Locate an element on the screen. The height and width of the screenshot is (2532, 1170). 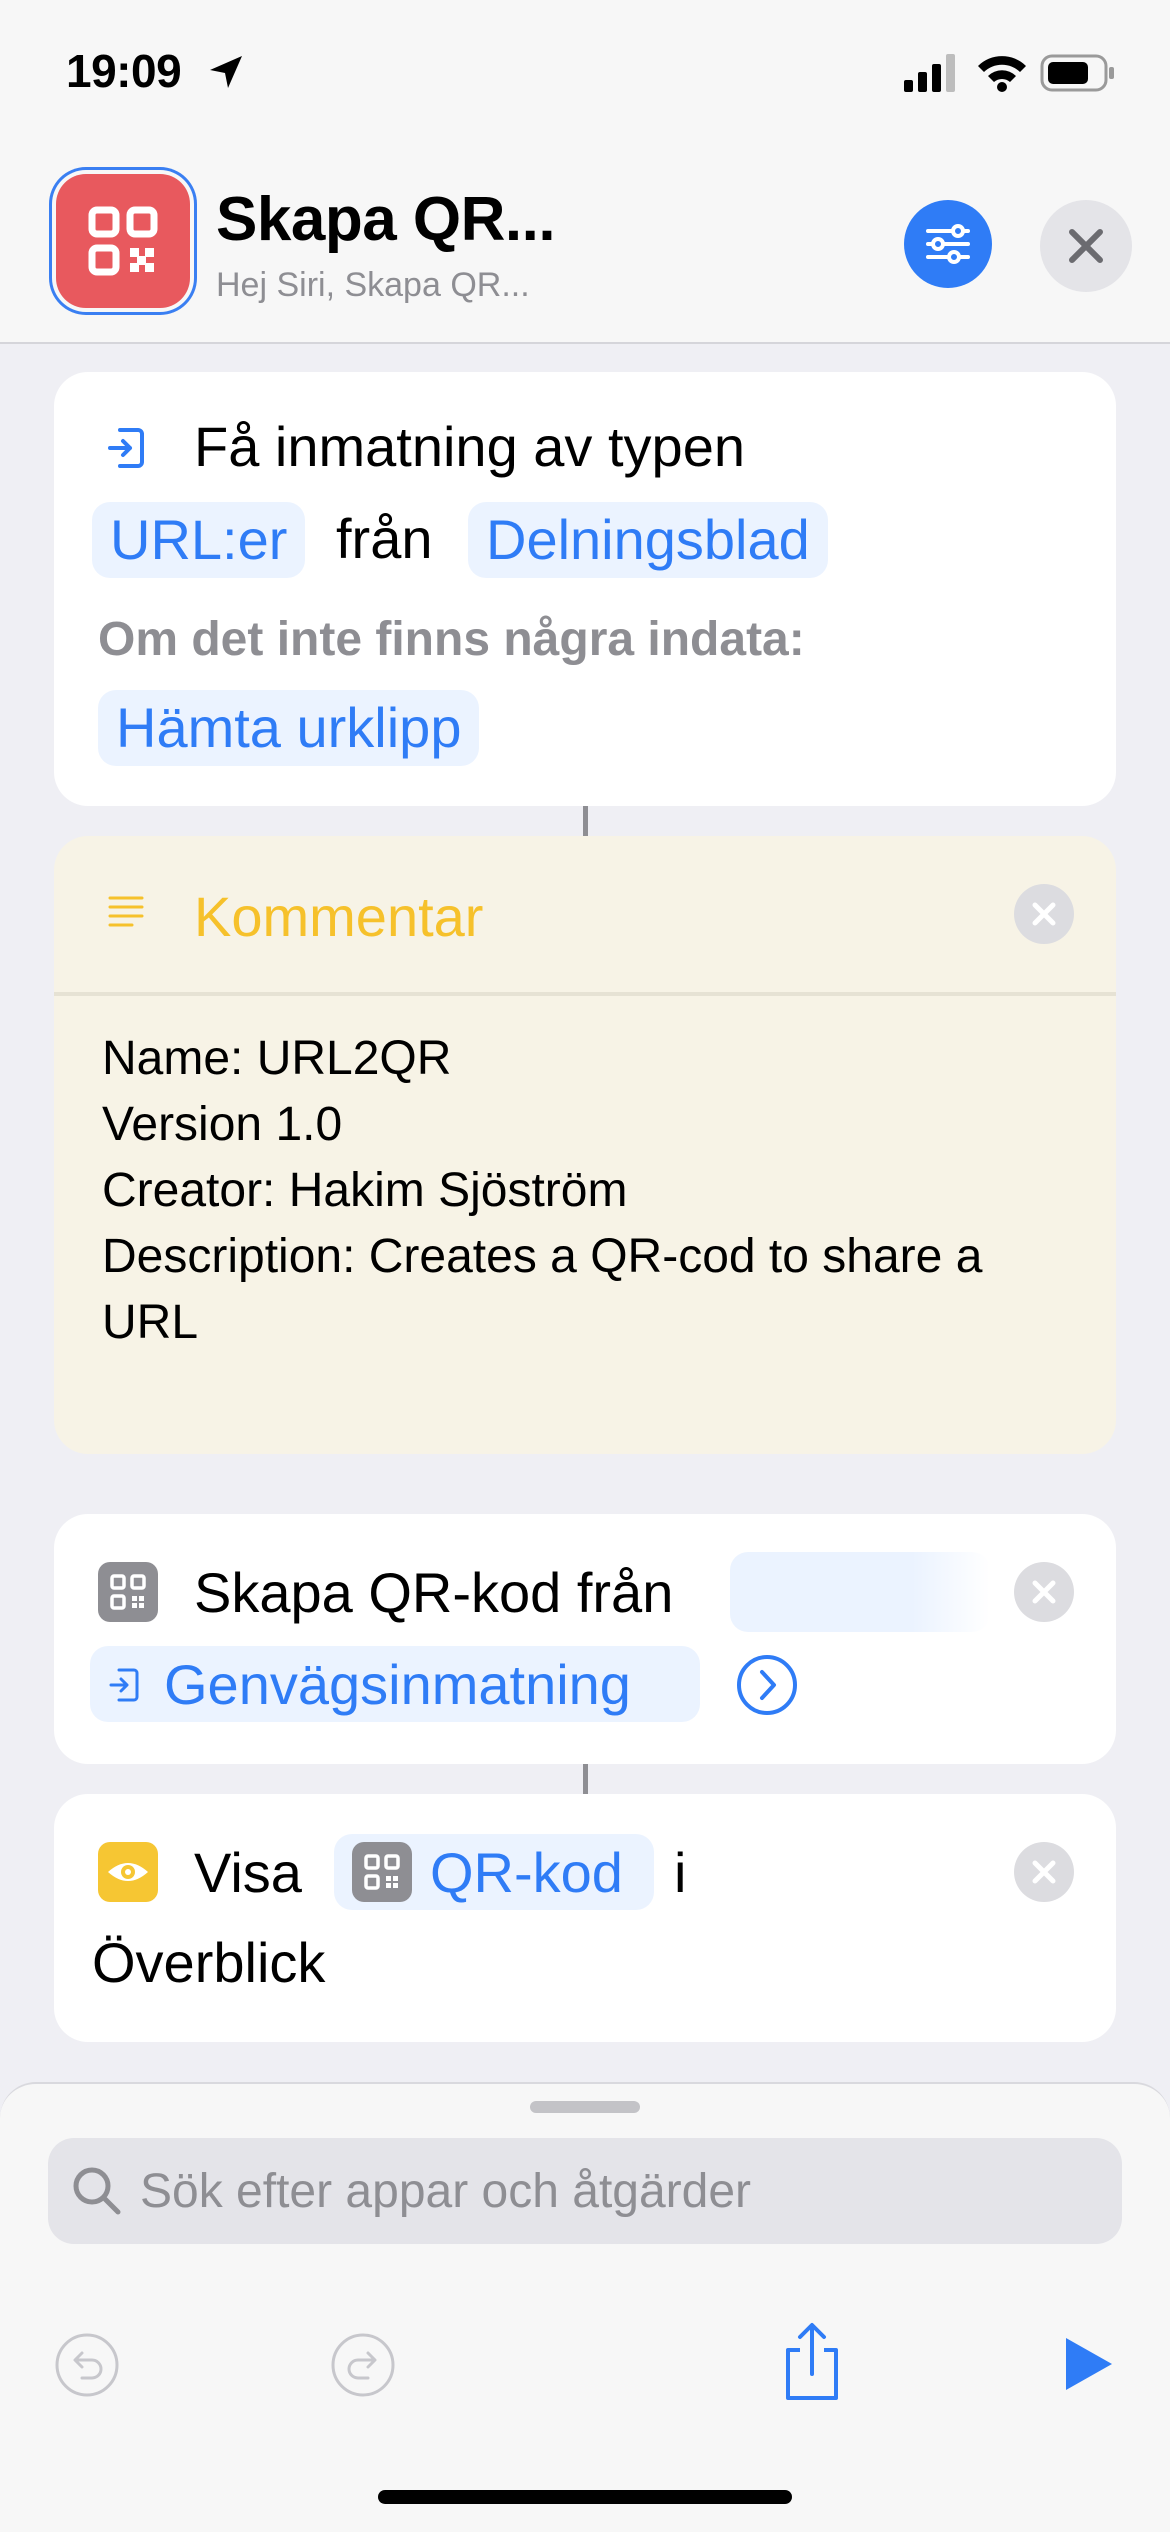
status-time: 19:09 is located at coordinates (124, 71).